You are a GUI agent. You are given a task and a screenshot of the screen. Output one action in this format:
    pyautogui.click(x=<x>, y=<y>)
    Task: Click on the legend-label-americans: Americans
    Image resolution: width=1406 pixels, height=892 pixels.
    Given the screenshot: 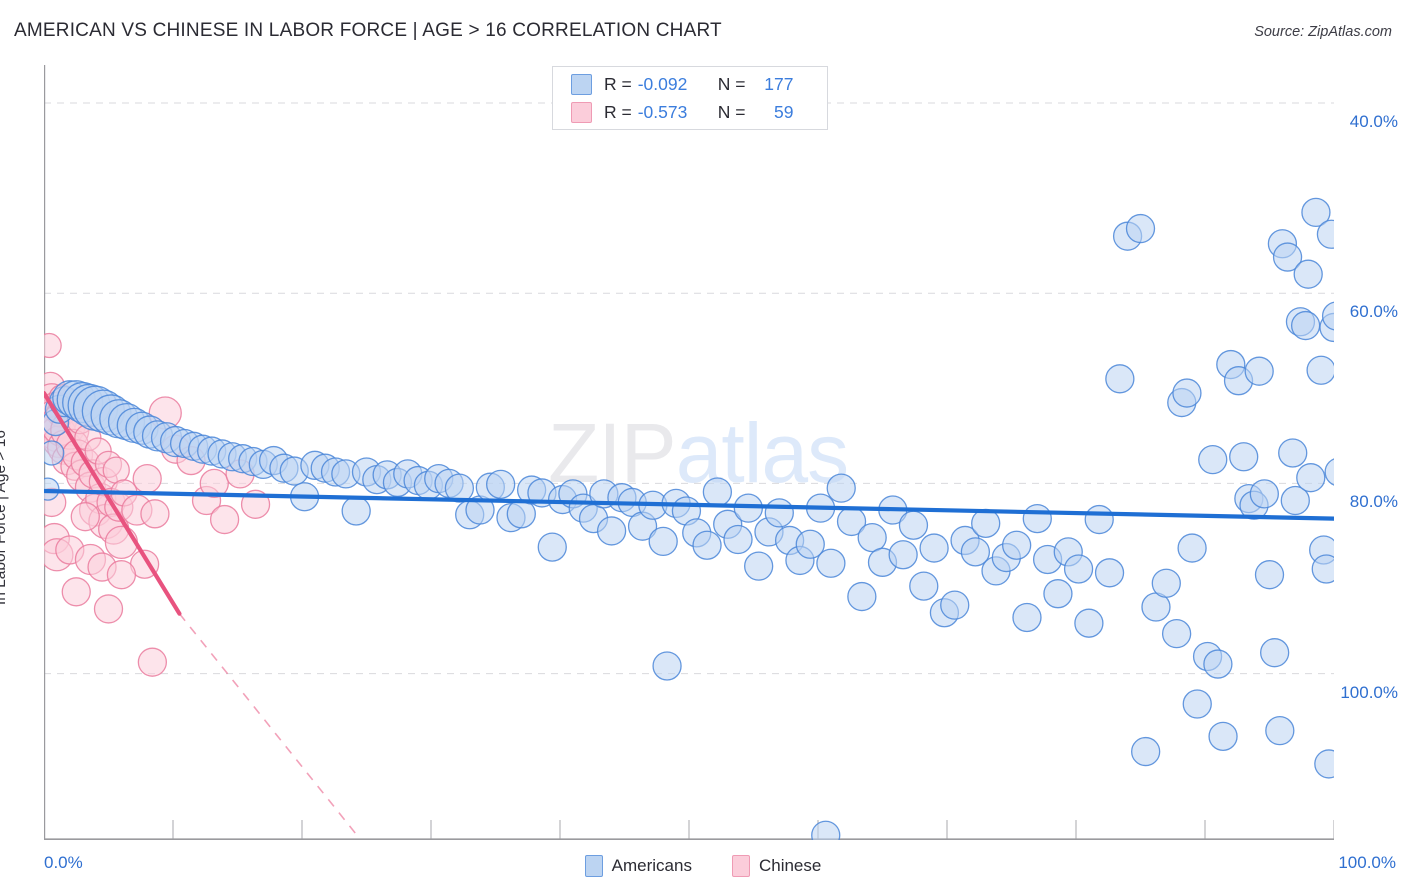 What is the action you would take?
    pyautogui.click(x=651, y=865)
    